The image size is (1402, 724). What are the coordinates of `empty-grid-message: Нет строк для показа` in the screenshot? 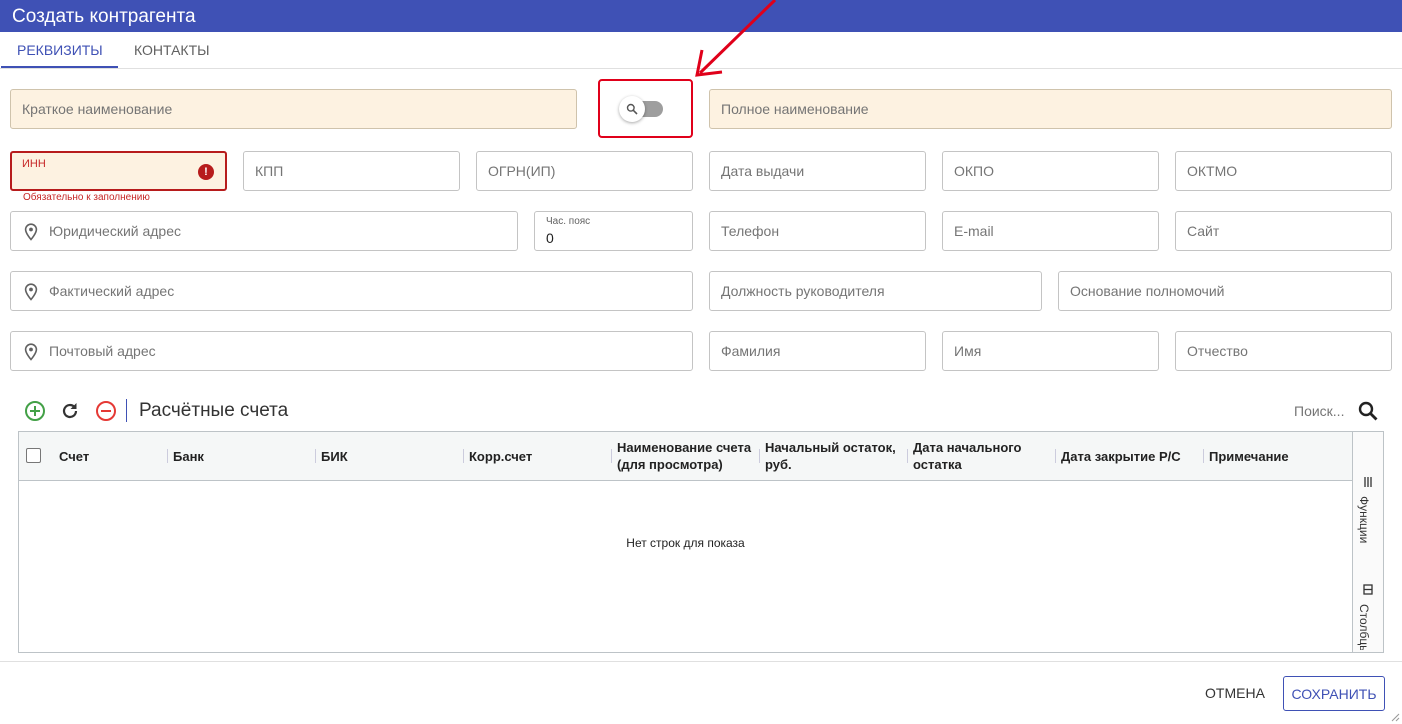 It's located at (685, 543).